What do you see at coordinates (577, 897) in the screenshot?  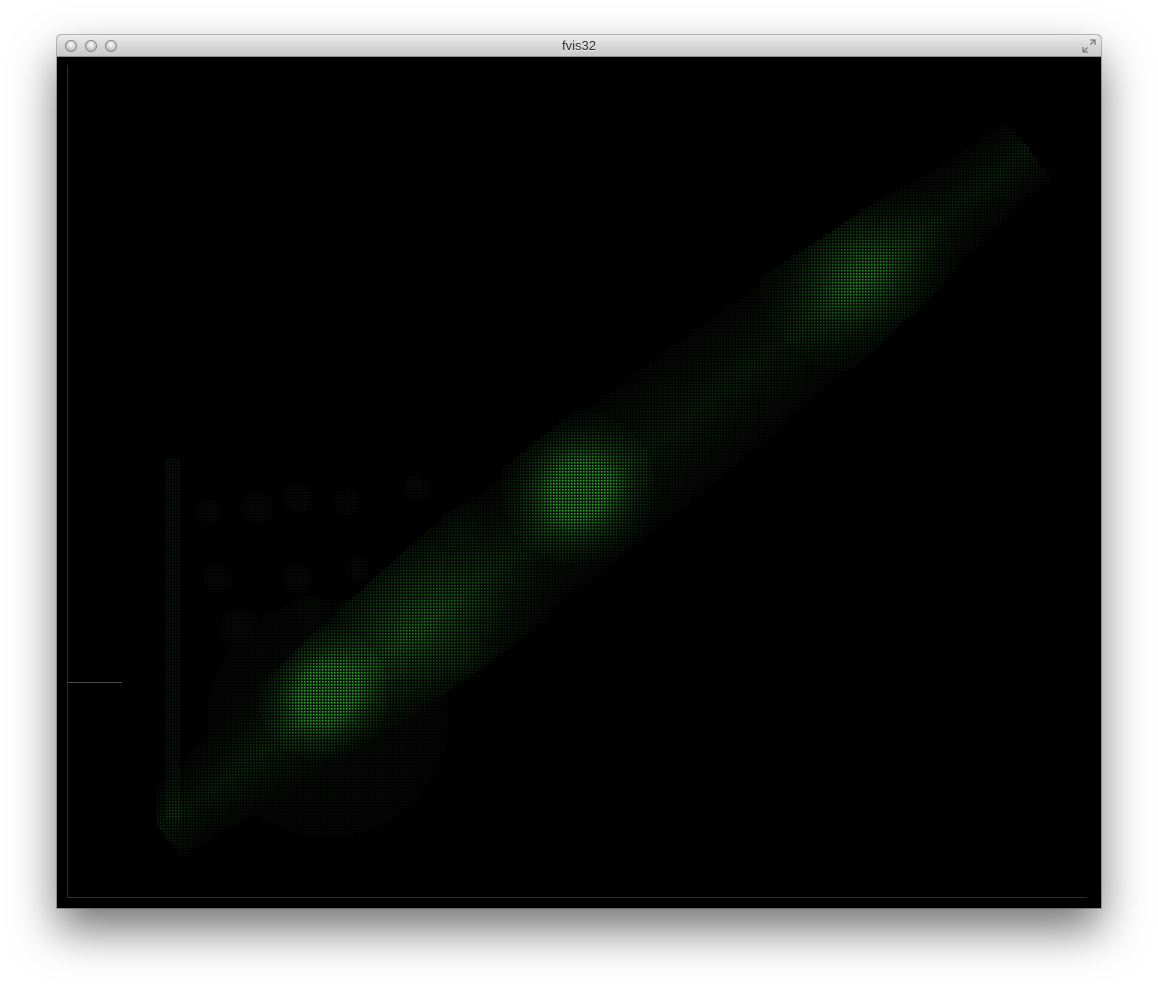 I see `x-axis-line` at bounding box center [577, 897].